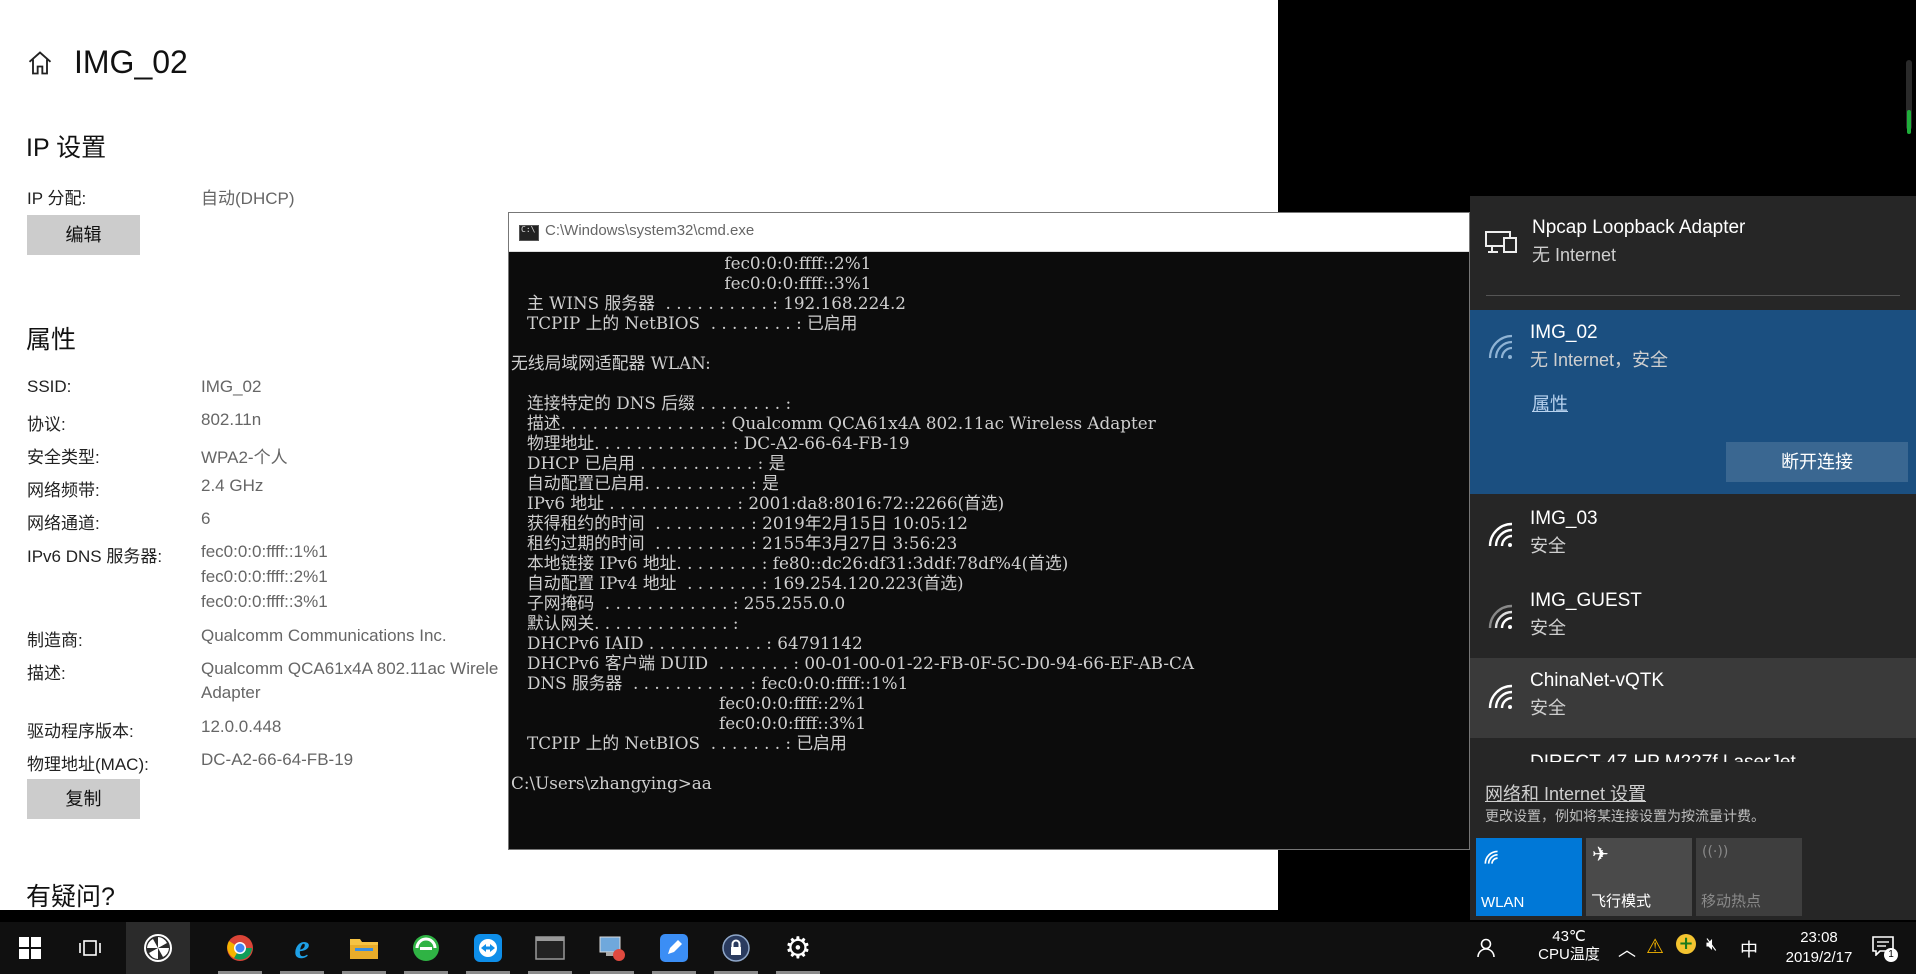  I want to click on cpu-temp-value: 43℃, so click(1569, 936).